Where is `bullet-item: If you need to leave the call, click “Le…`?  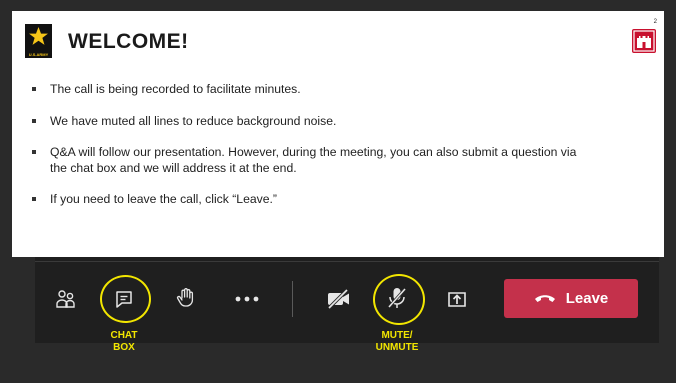
bullet-item: If you need to leave the call, click “Le… is located at coordinates (337, 199).